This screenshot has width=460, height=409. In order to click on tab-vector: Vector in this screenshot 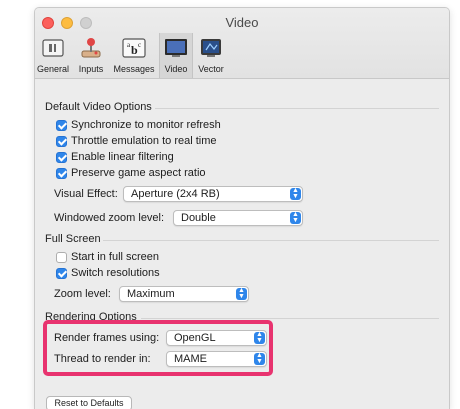, I will do `click(211, 55)`.